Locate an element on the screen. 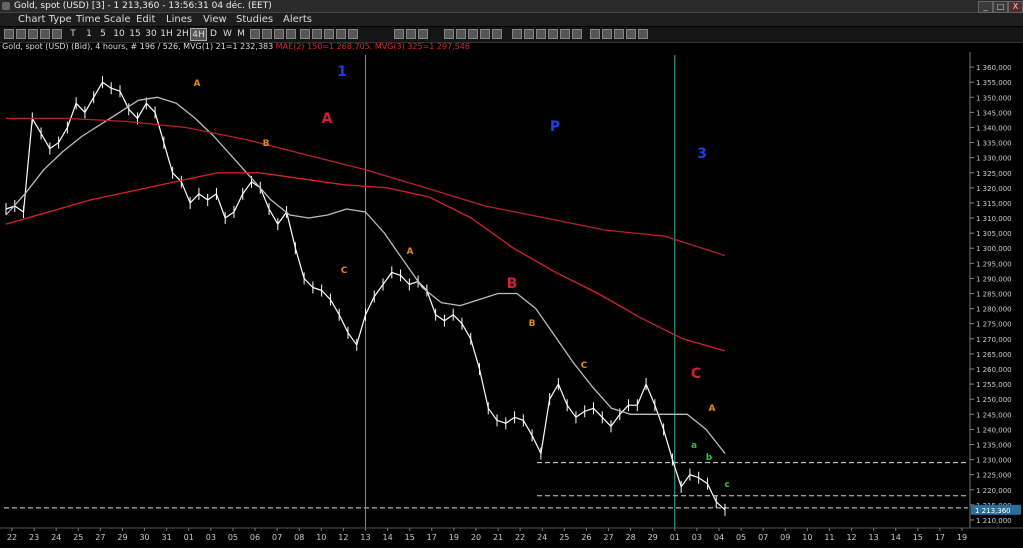 The width and height of the screenshot is (1023, 548). reference-lines is located at coordinates (486, 485).